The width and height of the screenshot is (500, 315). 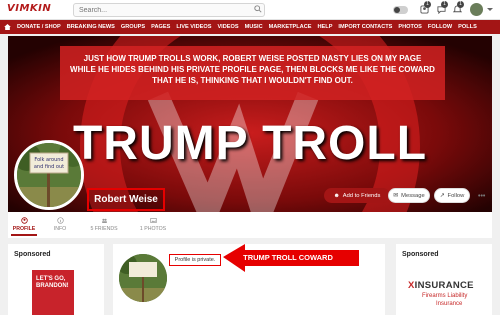 I want to click on message-button: ✉ Message, so click(x=409, y=195).